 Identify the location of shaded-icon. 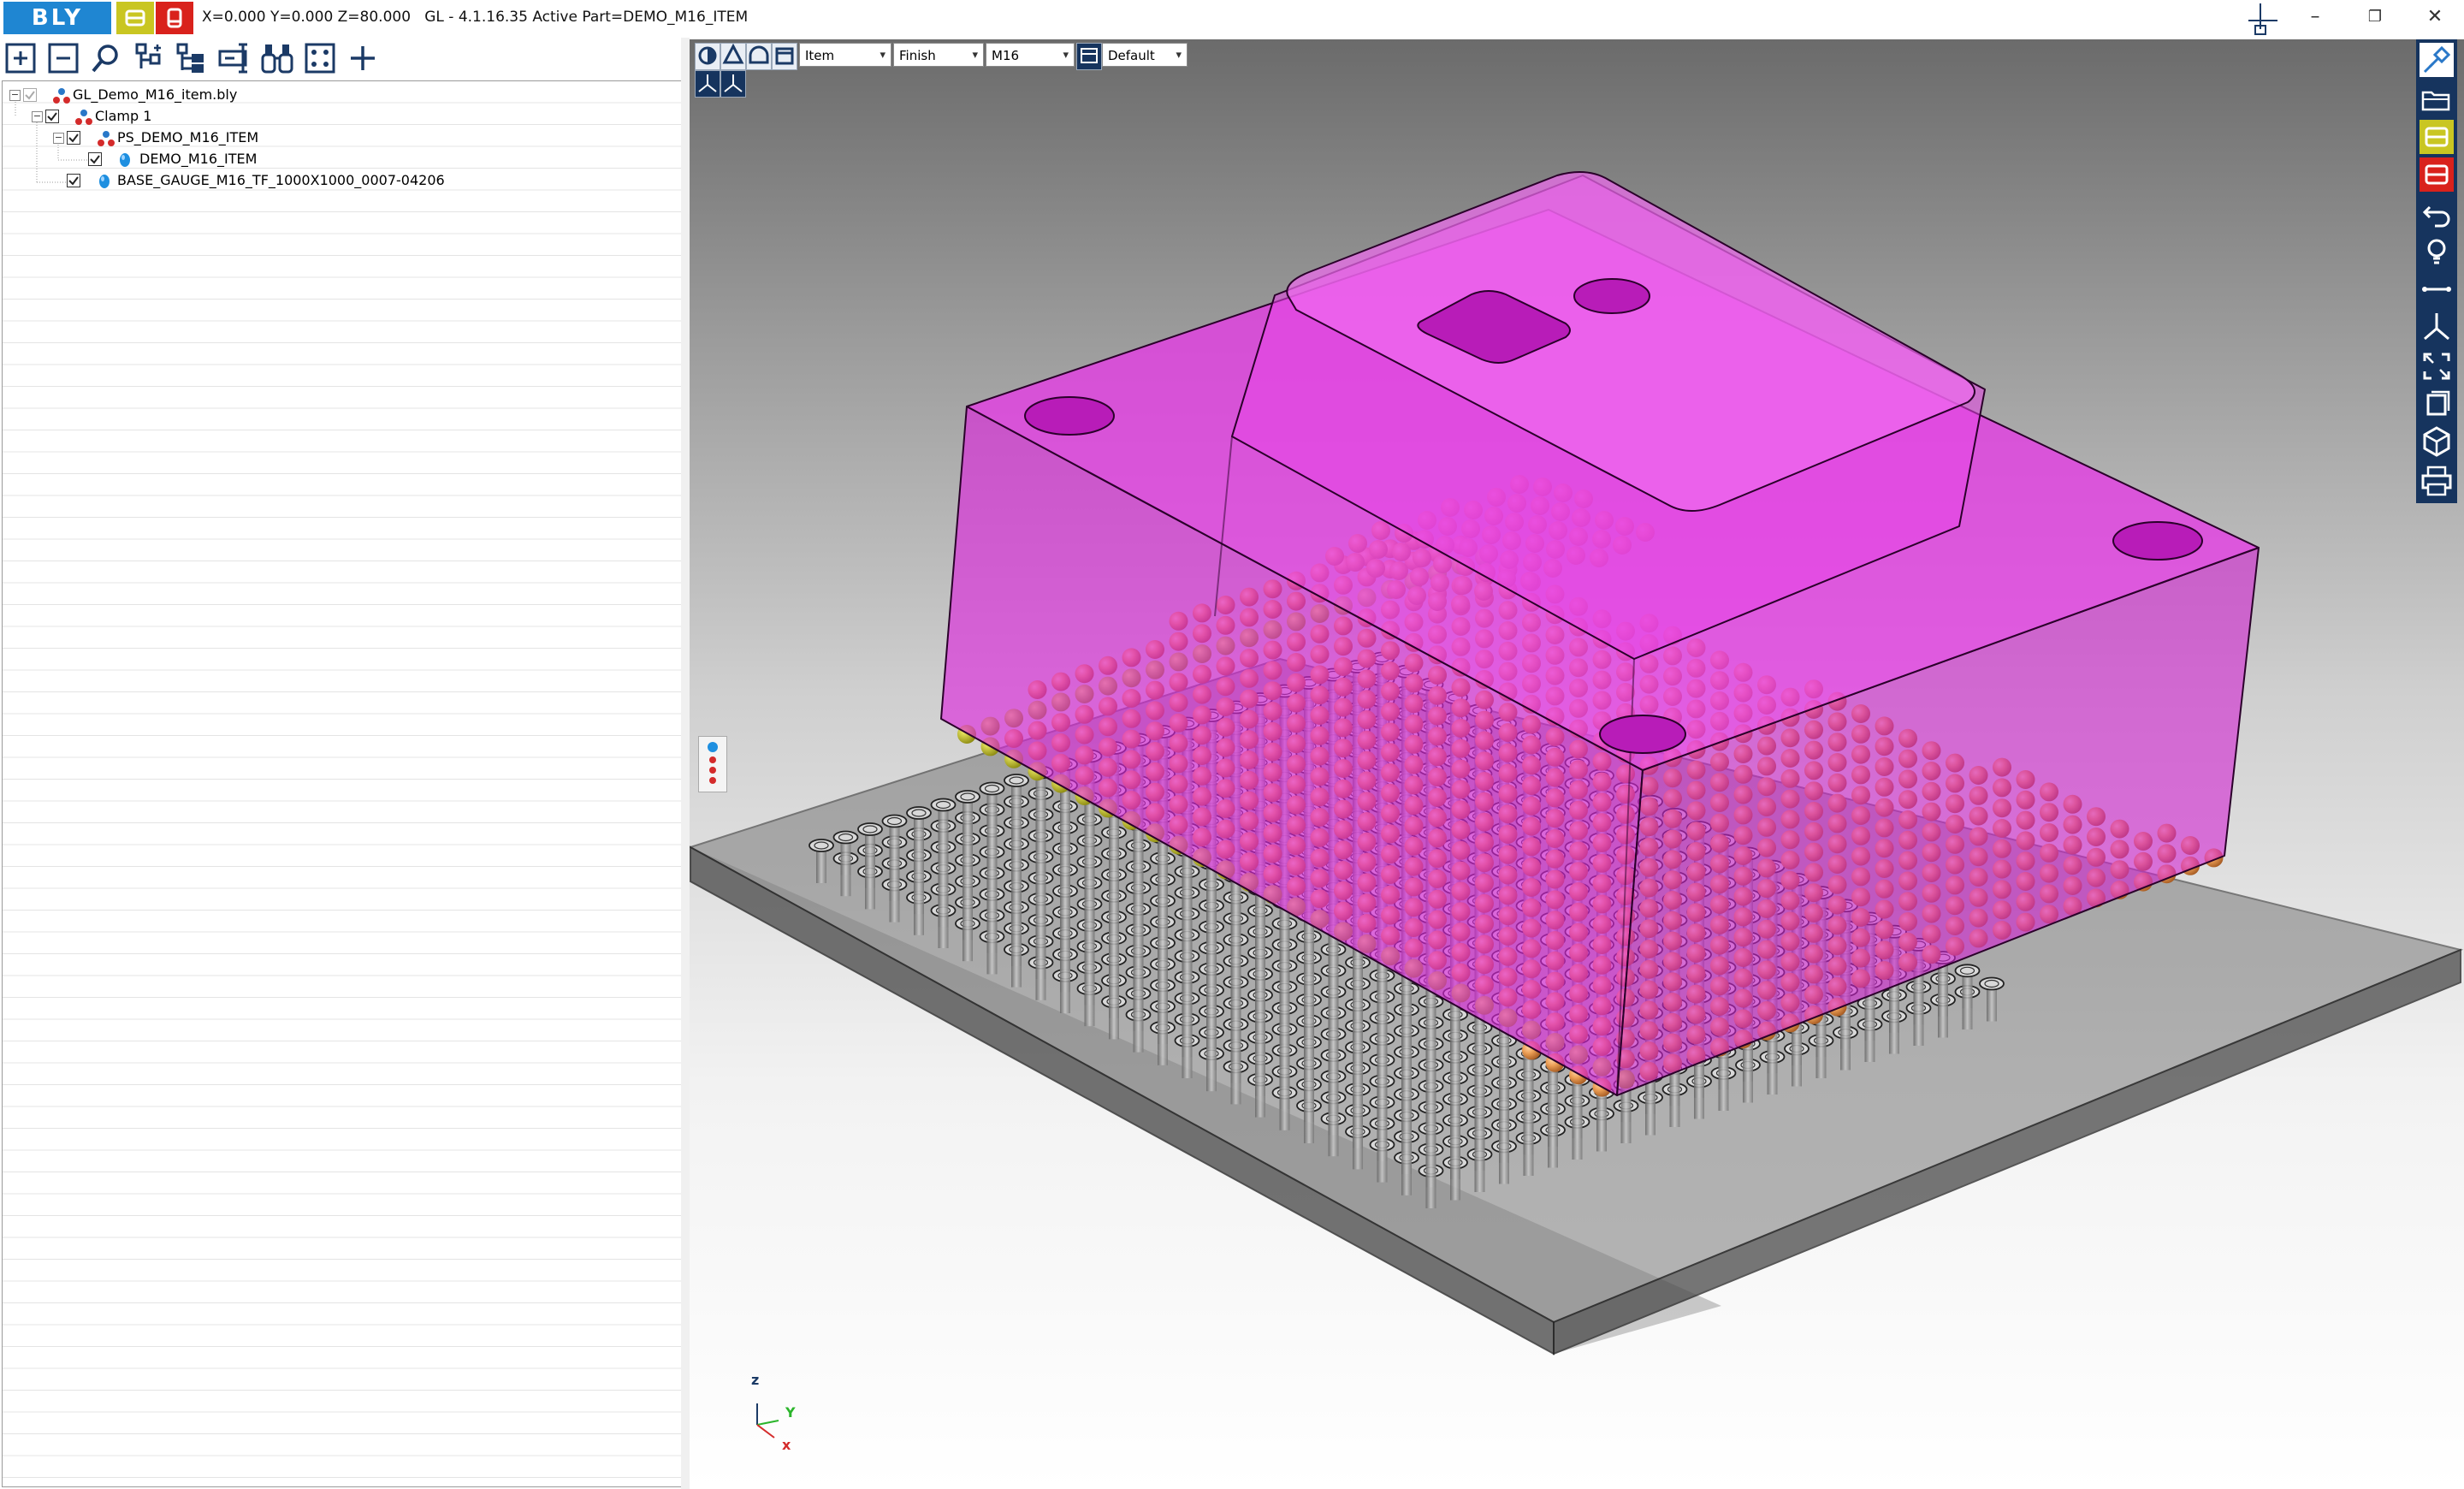
(707, 56).